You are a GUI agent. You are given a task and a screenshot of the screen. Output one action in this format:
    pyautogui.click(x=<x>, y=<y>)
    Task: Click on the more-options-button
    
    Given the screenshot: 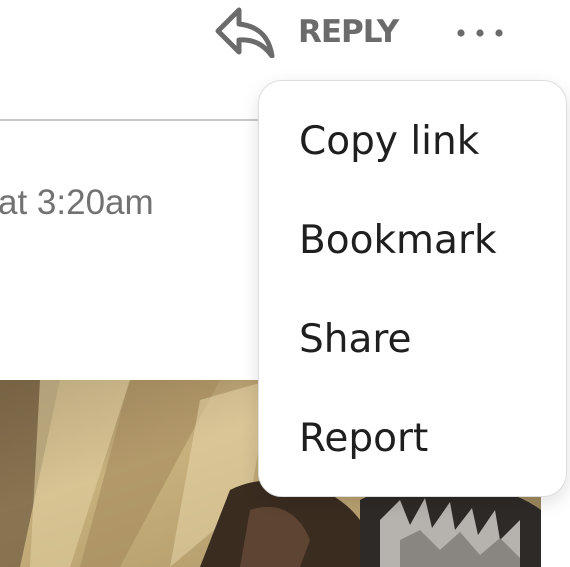 What is the action you would take?
    pyautogui.click(x=480, y=33)
    